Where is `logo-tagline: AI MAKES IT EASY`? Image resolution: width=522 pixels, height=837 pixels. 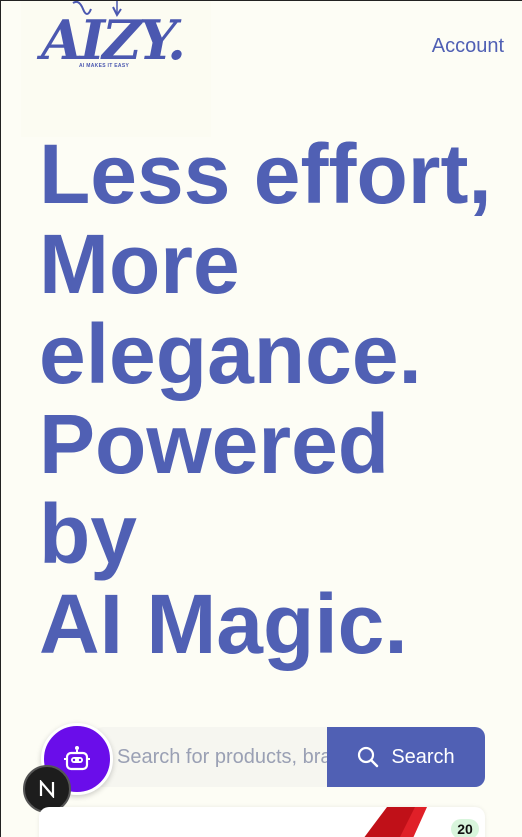
logo-tagline: AI MAKES IT EASY is located at coordinates (104, 66).